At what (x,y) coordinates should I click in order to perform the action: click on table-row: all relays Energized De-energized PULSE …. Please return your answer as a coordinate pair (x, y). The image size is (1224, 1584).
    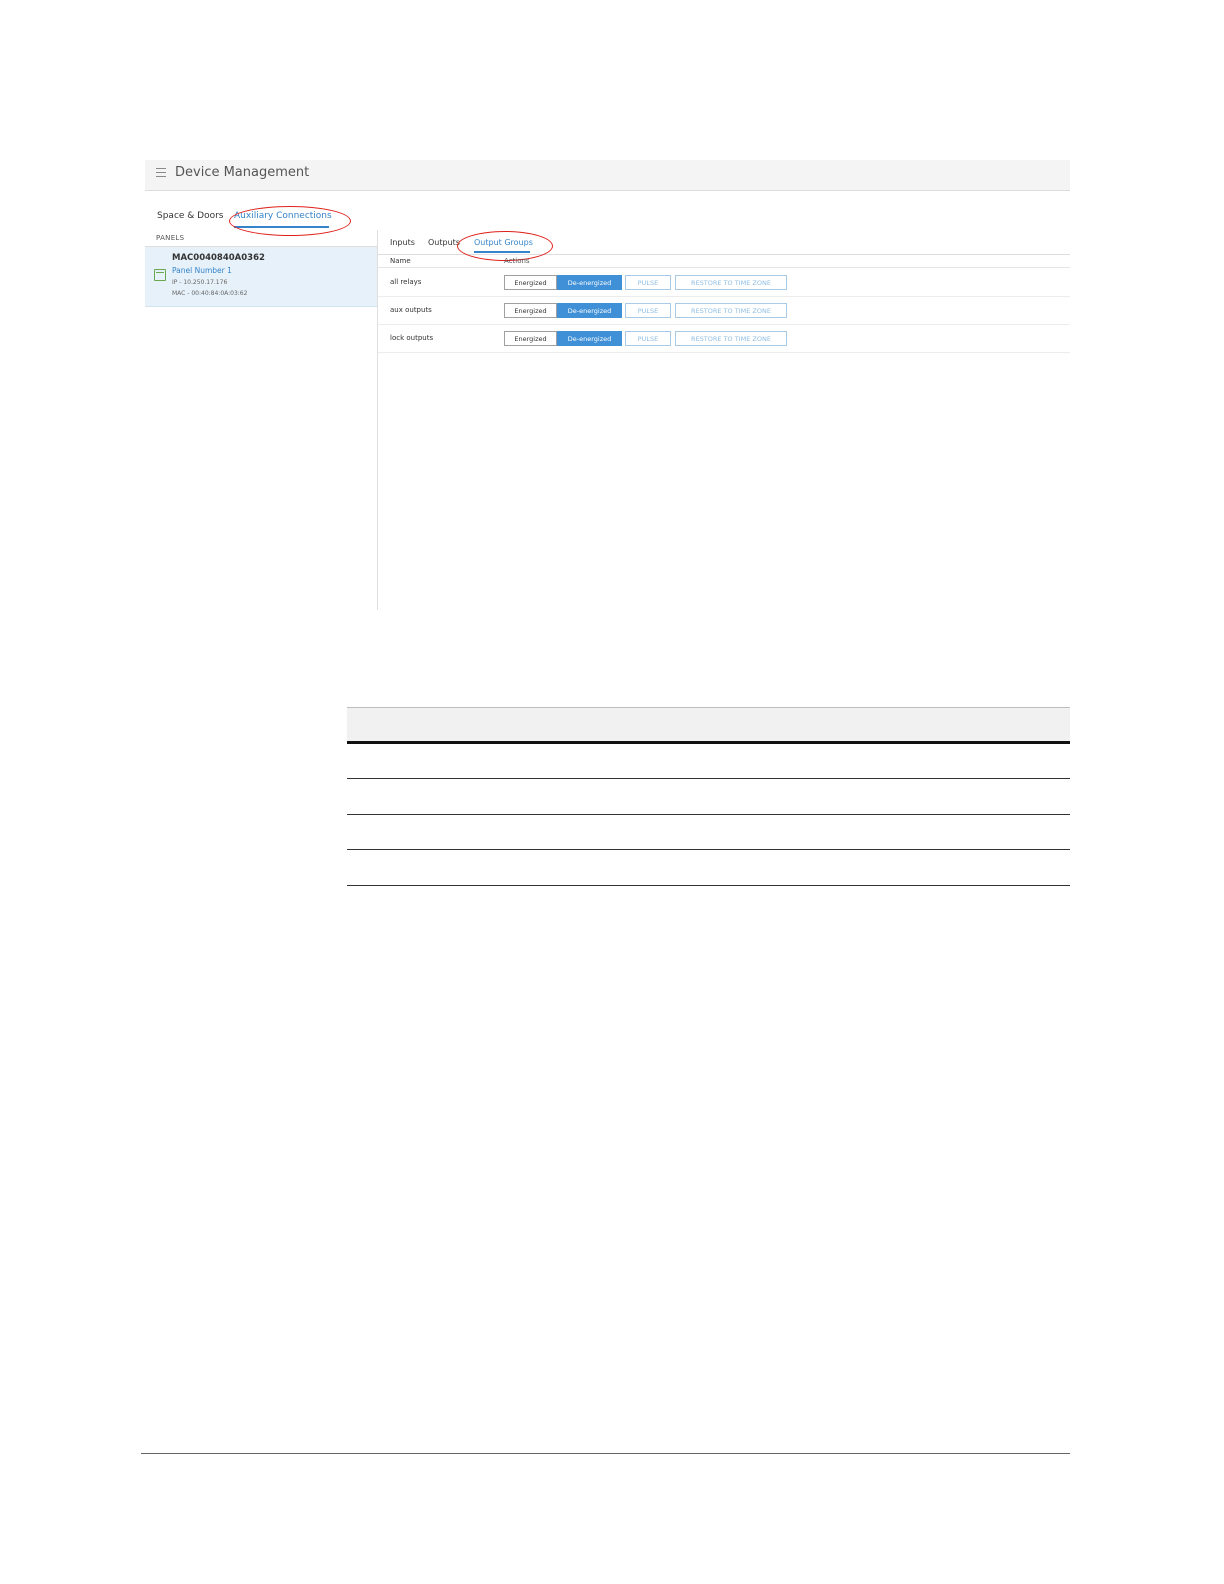
    Looking at the image, I should click on (724, 282).